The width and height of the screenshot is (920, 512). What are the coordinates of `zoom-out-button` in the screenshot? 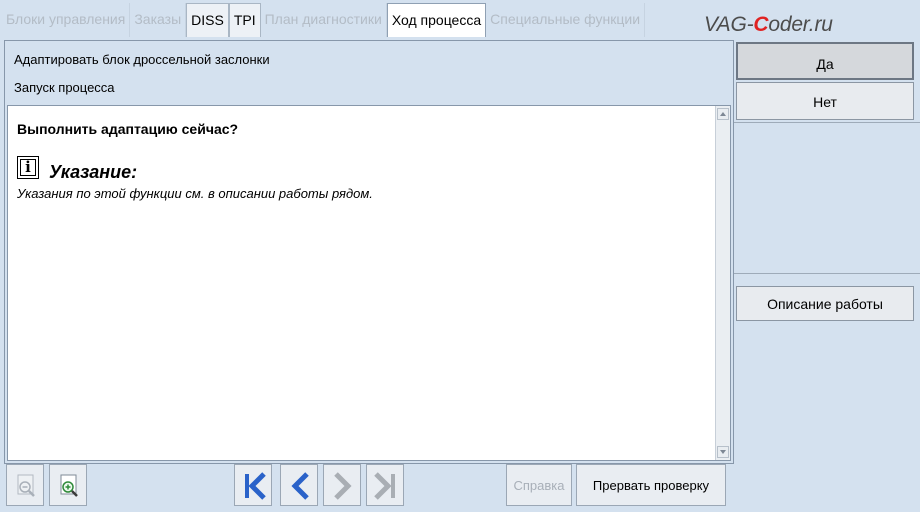 It's located at (25, 485).